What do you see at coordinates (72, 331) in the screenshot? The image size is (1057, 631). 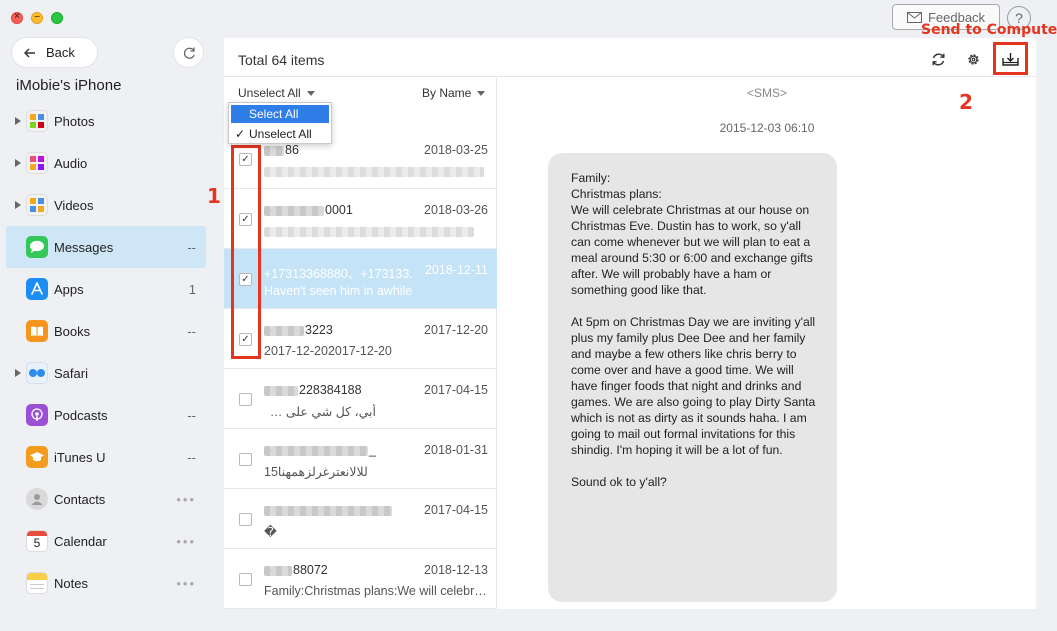 I see `sidebar-item-label: Books` at bounding box center [72, 331].